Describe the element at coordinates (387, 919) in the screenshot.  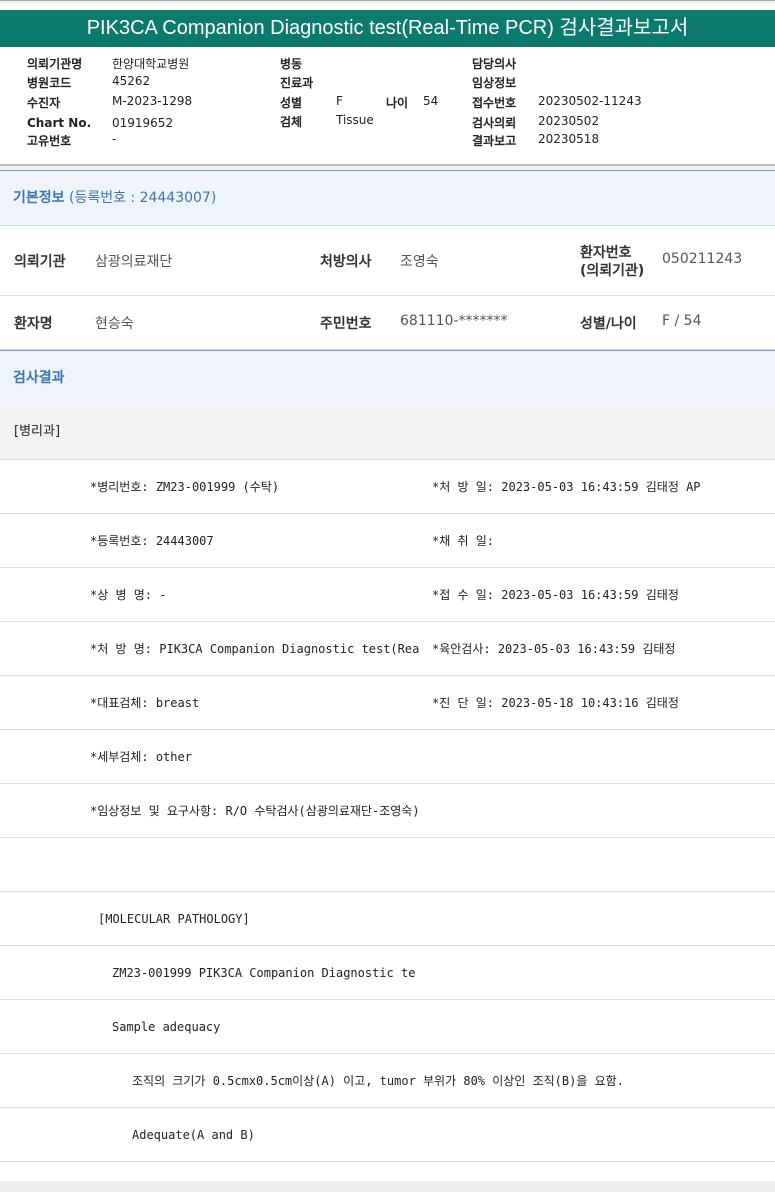
I see `result-body-line: [MOLECULAR PATHOLOGY]` at that location.